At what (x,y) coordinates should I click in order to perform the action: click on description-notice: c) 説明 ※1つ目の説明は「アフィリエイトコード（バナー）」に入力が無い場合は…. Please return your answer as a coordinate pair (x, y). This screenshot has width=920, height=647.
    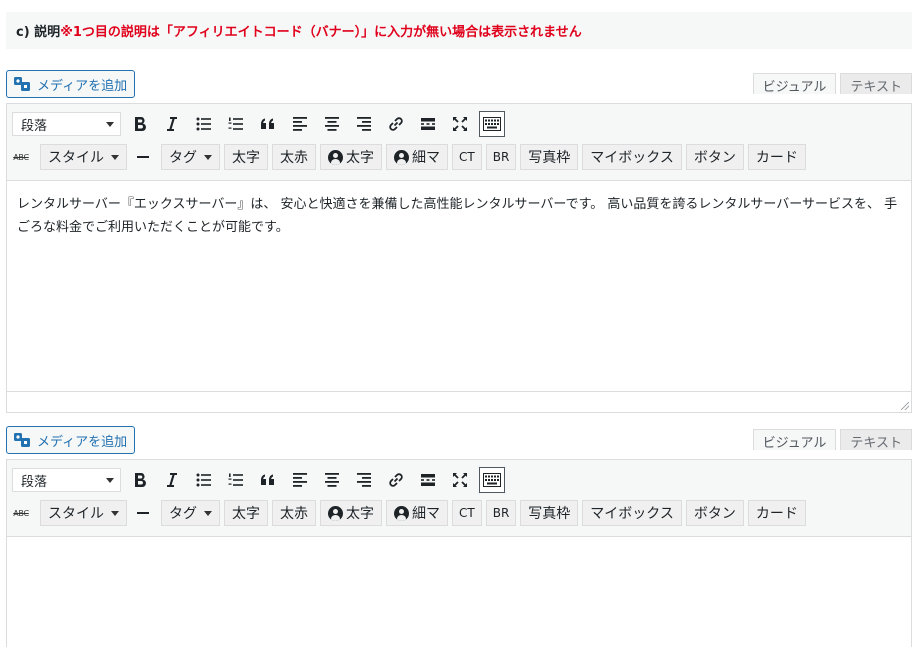
    Looking at the image, I should click on (459, 30).